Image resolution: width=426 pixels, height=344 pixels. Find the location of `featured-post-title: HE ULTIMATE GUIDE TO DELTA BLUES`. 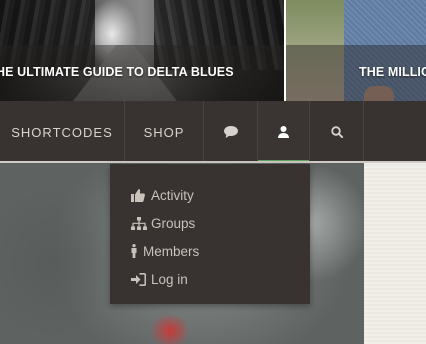

featured-post-title: HE ULTIMATE GUIDE TO DELTA BLUES is located at coordinates (117, 72).